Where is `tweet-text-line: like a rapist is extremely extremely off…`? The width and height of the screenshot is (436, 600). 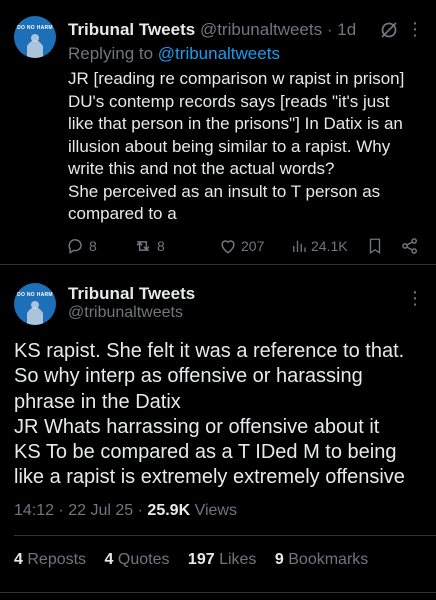 tweet-text-line: like a rapist is extremely extremely off… is located at coordinates (209, 477).